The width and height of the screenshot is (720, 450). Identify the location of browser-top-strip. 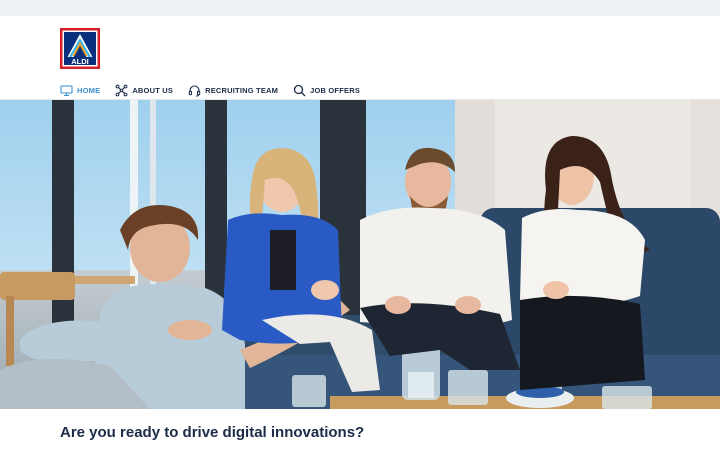
(360, 8).